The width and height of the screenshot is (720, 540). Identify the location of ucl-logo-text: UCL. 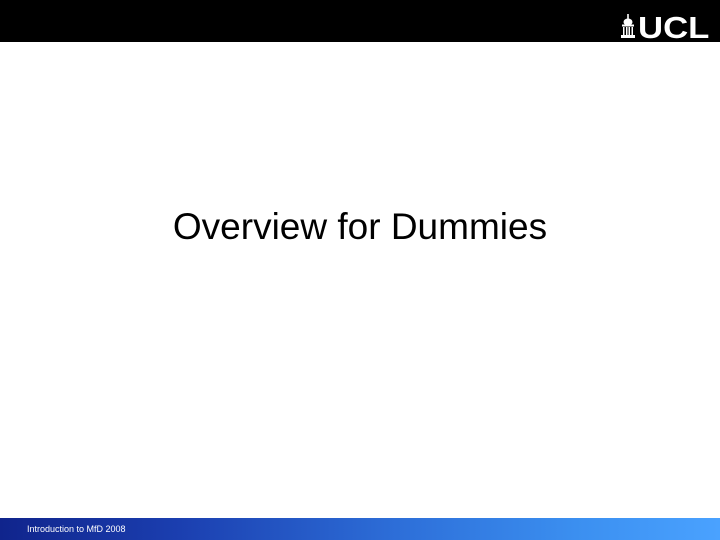
(674, 27).